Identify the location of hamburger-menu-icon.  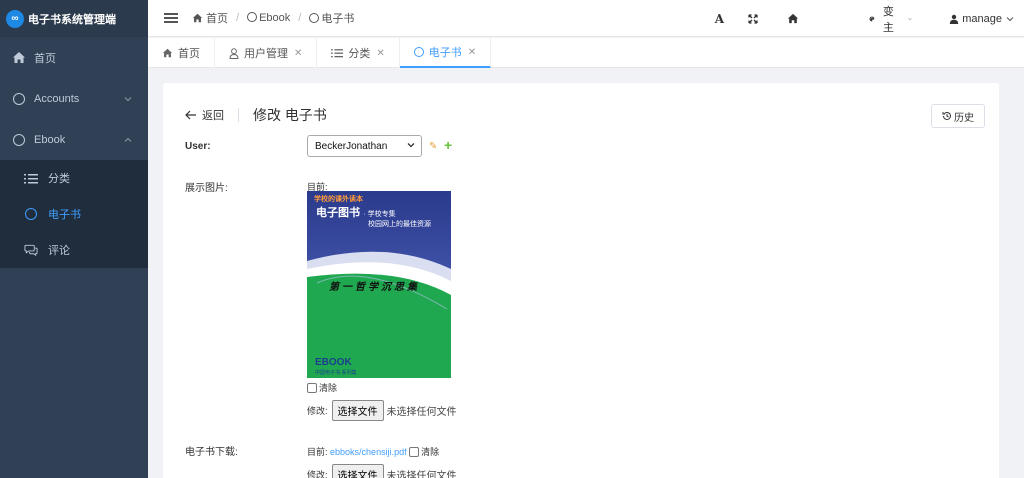
(171, 18).